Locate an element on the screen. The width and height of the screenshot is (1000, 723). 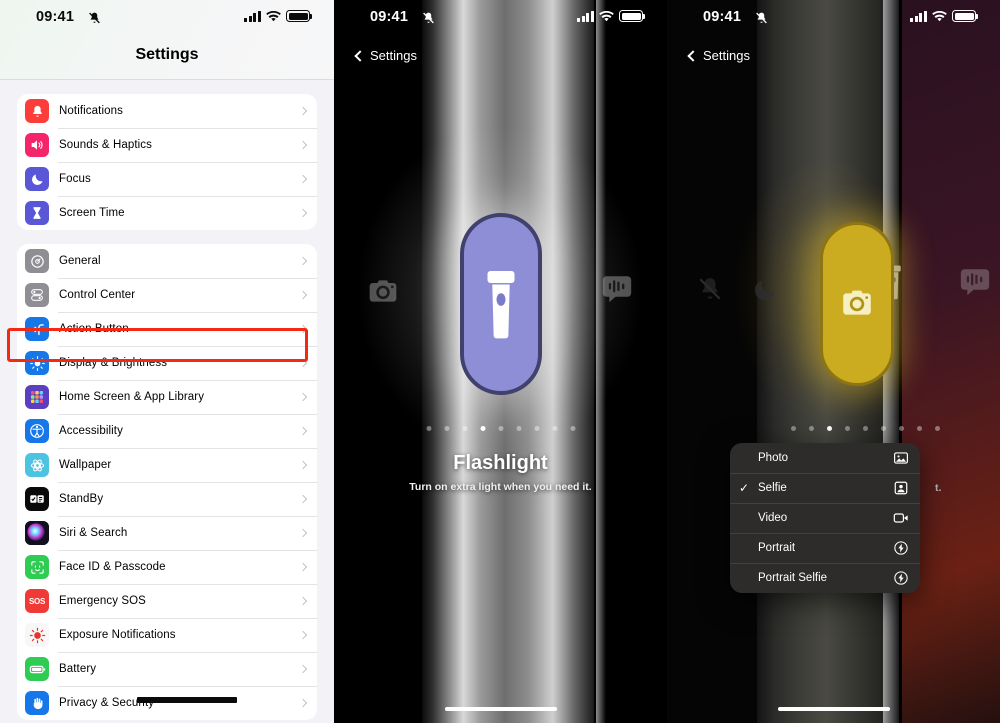
face-id-icon is located at coordinates (37, 567).